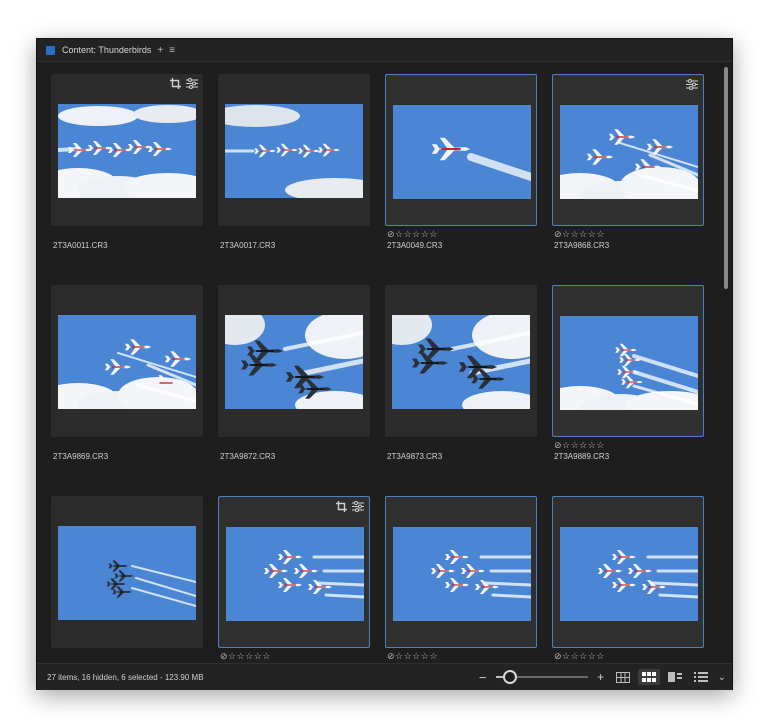 This screenshot has height=726, width=762. I want to click on add-tab-button: +, so click(160, 50).